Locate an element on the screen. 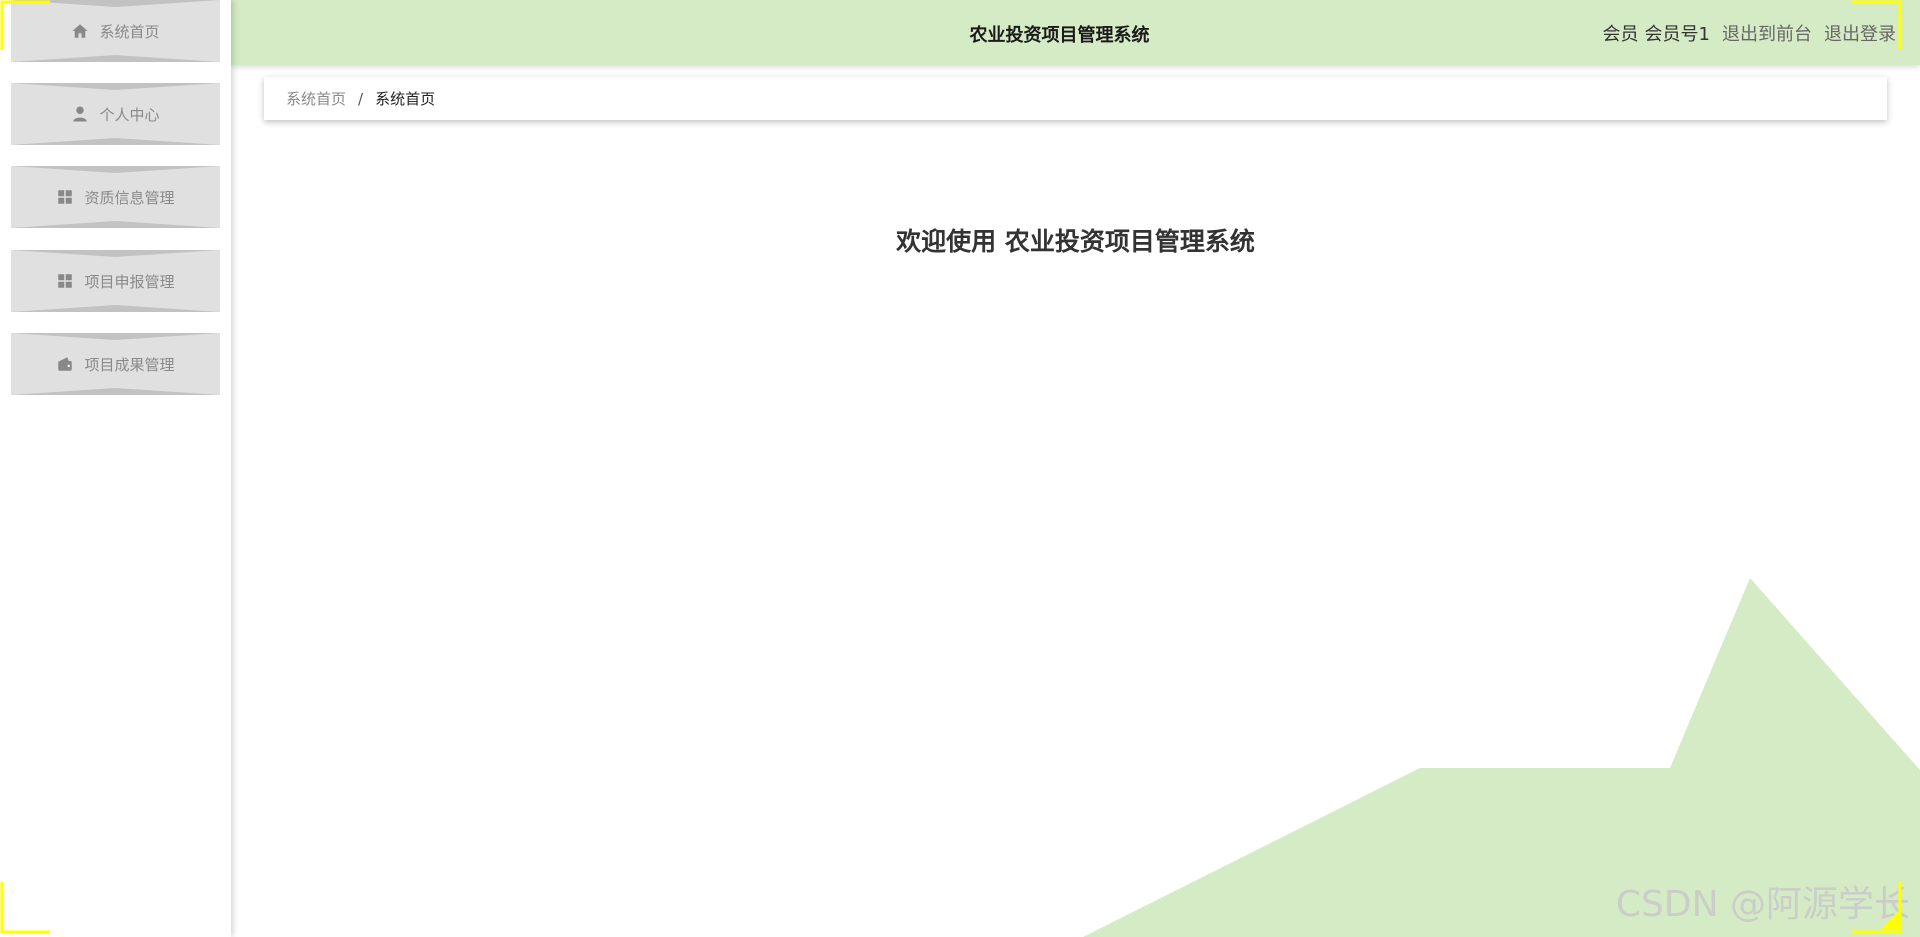 The height and width of the screenshot is (937, 1920). sidebar-item-label: 项目申报管理 is located at coordinates (129, 281).